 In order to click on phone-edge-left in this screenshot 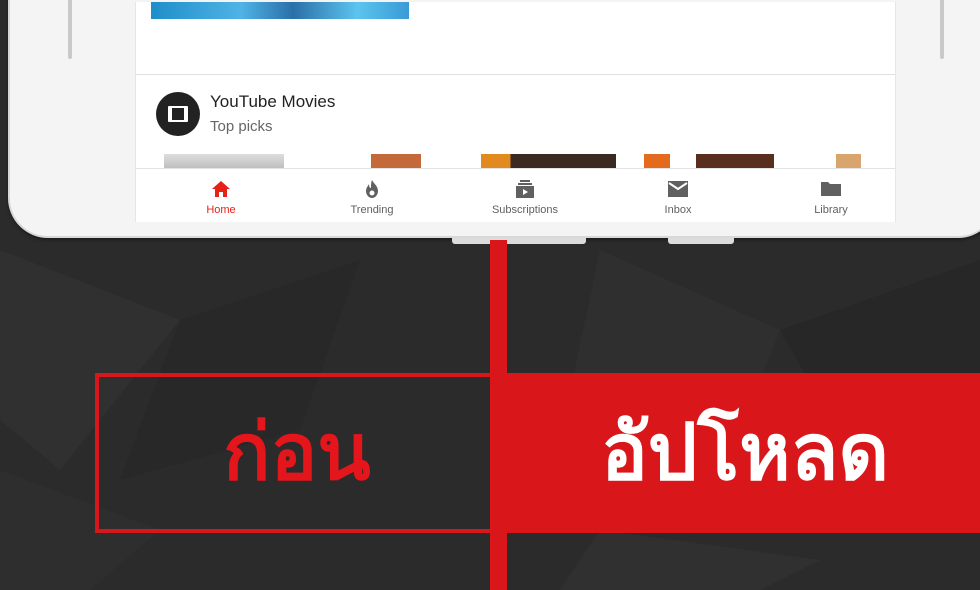, I will do `click(70, 29)`.